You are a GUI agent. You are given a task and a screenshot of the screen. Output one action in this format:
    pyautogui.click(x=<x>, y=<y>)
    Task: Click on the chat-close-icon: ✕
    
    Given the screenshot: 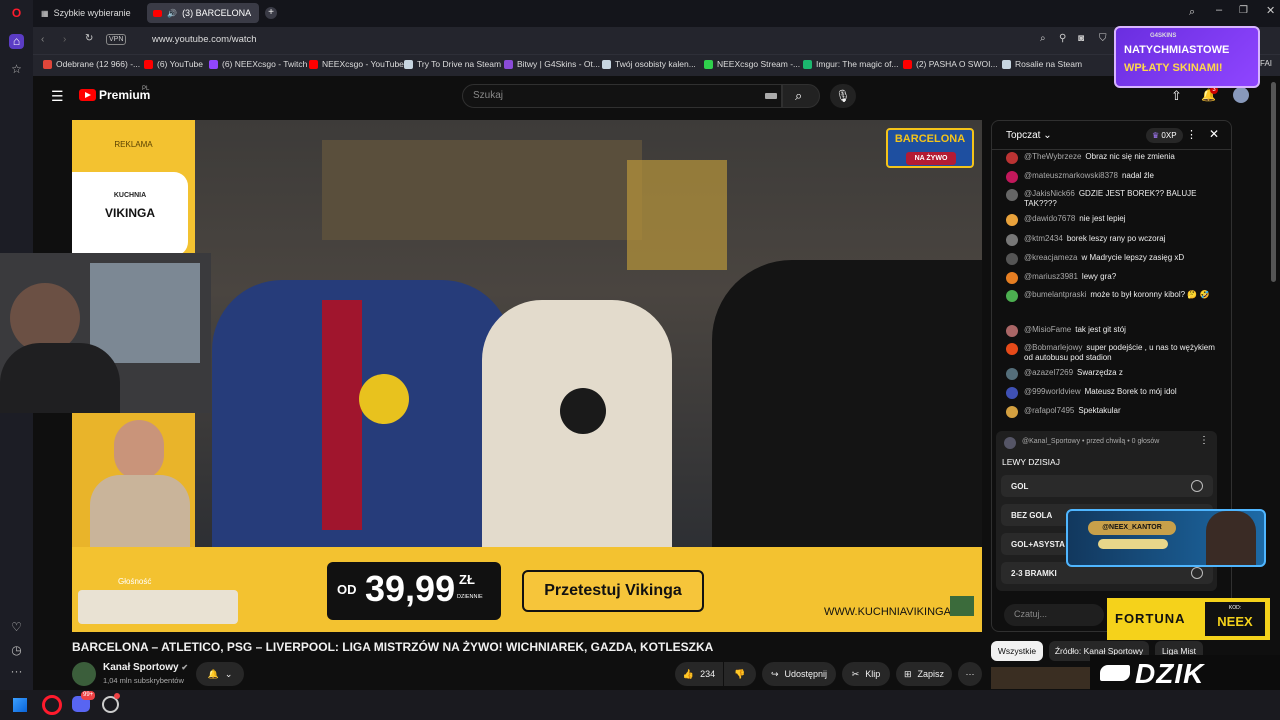 What is the action you would take?
    pyautogui.click(x=1214, y=134)
    